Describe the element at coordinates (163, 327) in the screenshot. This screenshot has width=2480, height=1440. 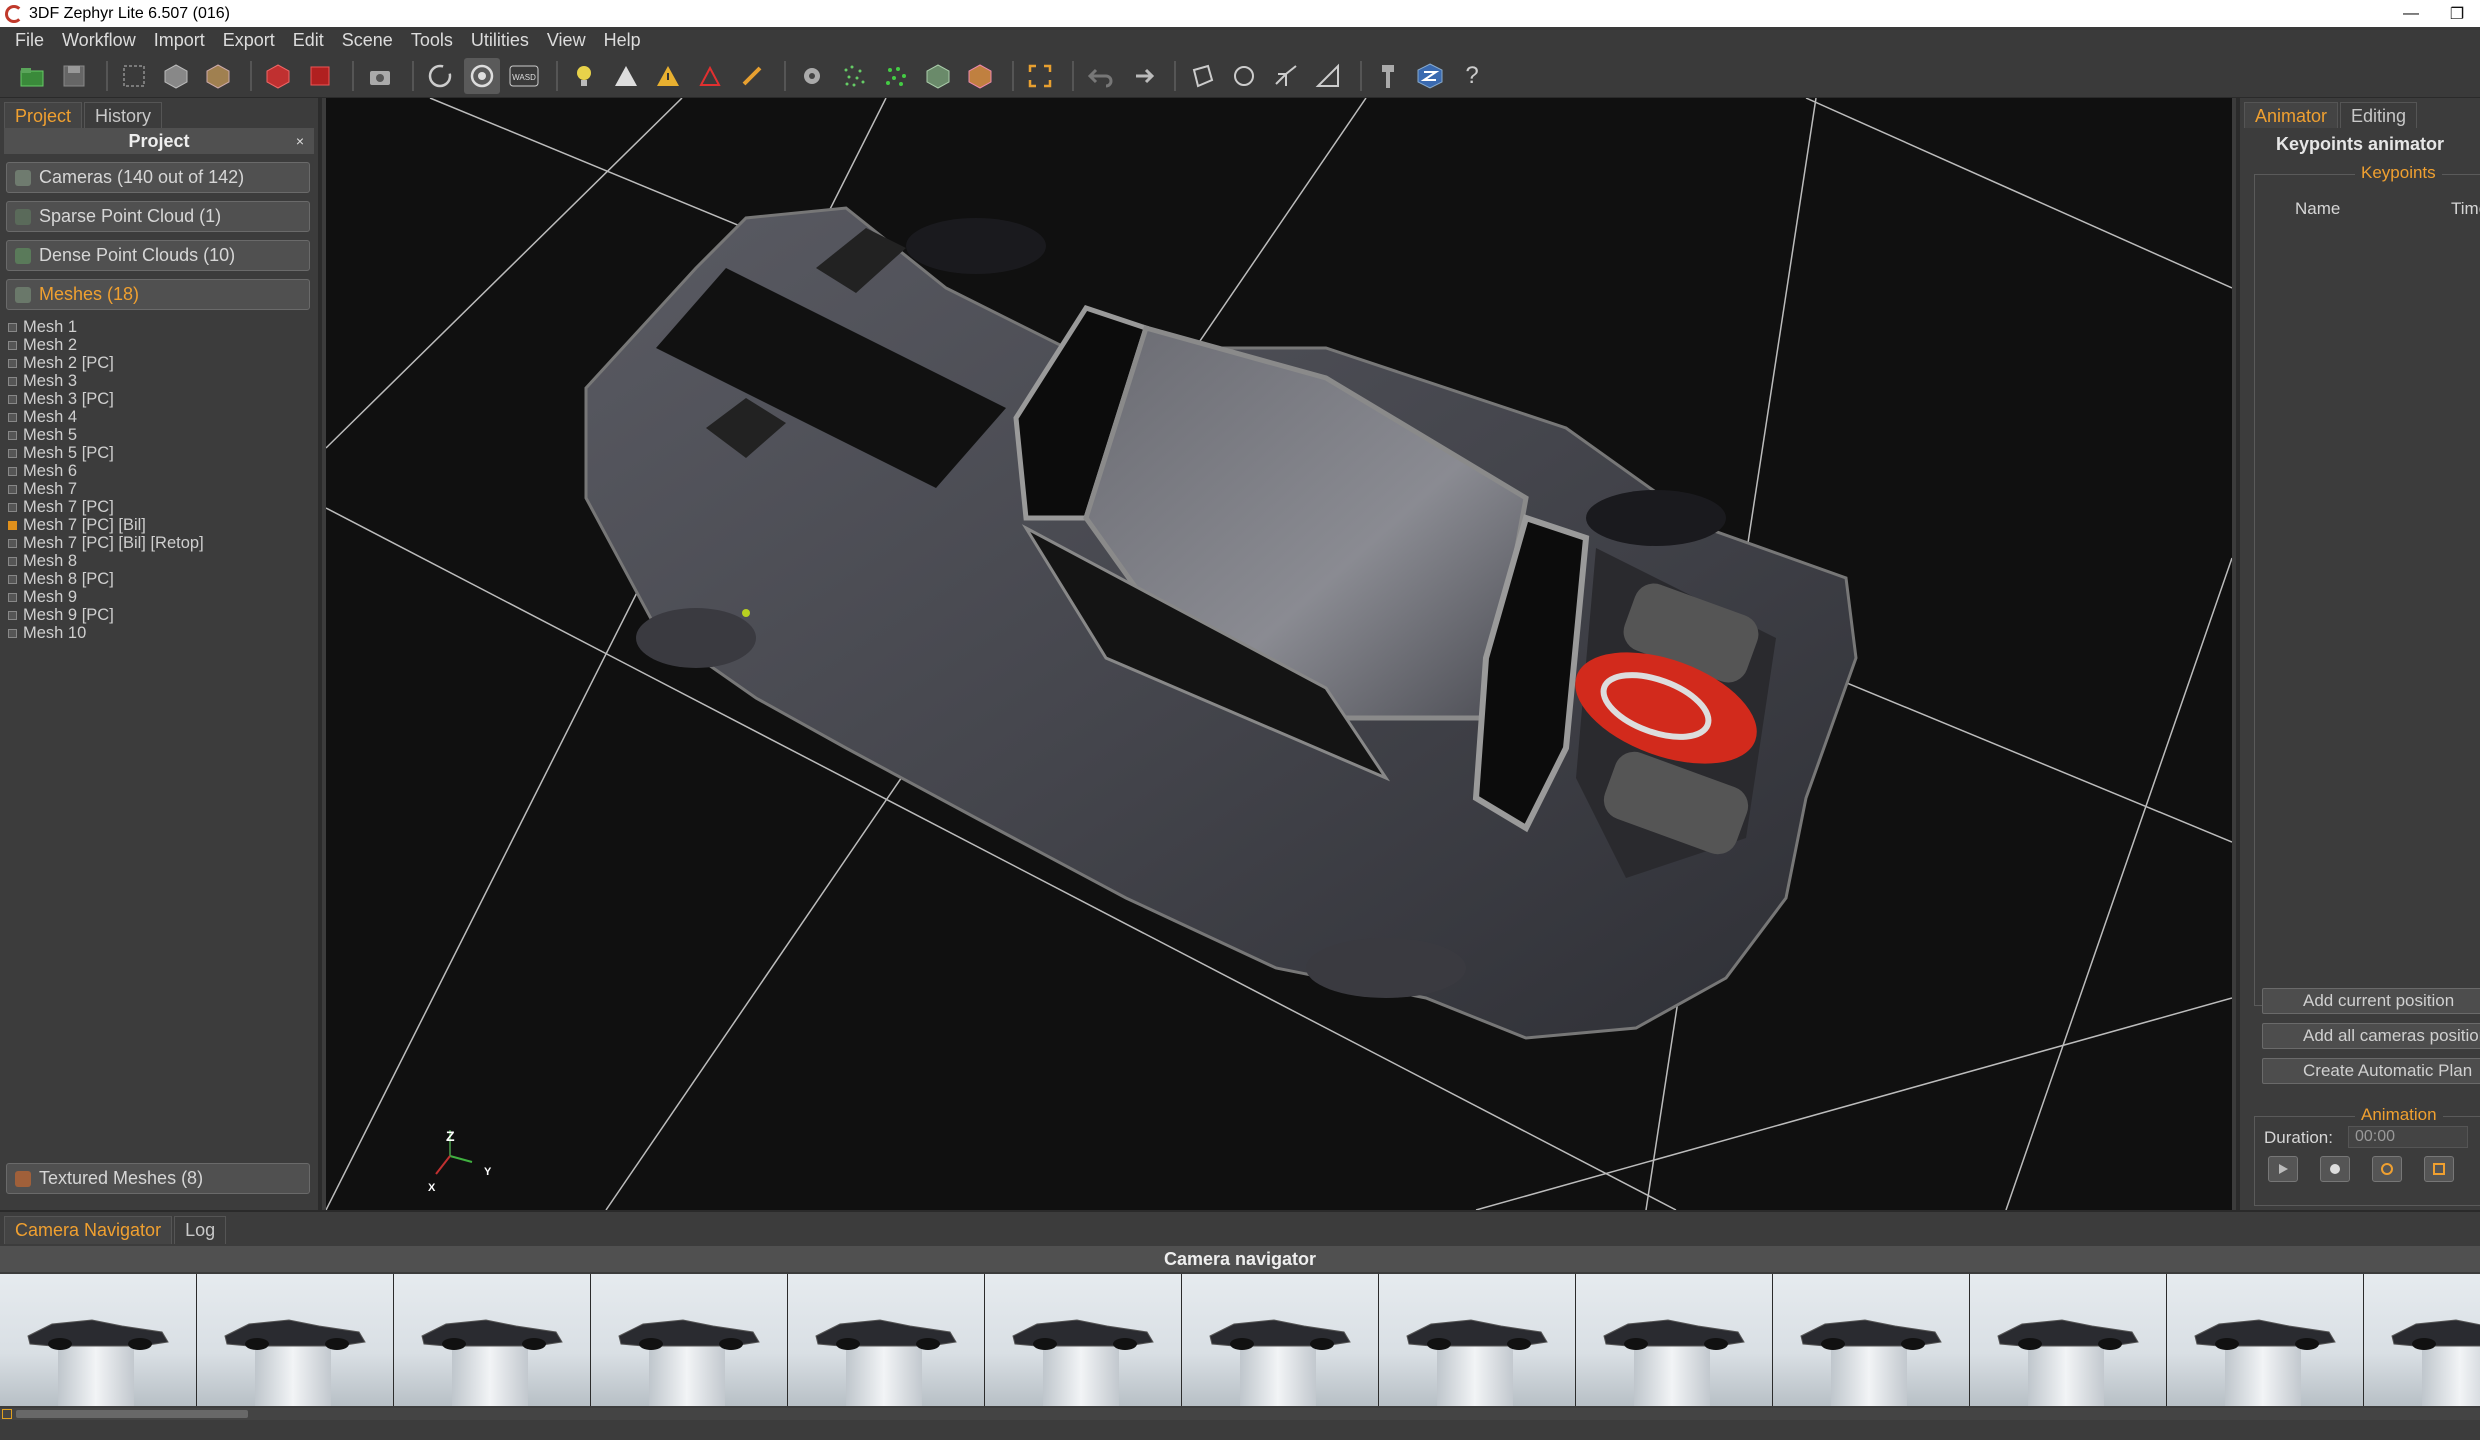
I see `mesh-list-item: Mesh 1` at that location.